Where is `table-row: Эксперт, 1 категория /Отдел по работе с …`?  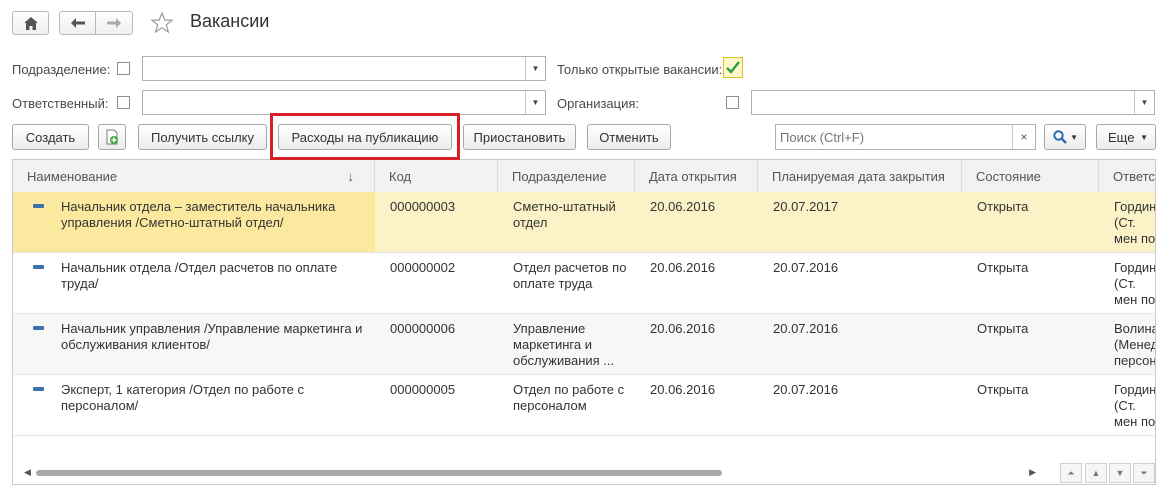 table-row: Эксперт, 1 категория /Отдел по работе с … is located at coordinates (584, 405).